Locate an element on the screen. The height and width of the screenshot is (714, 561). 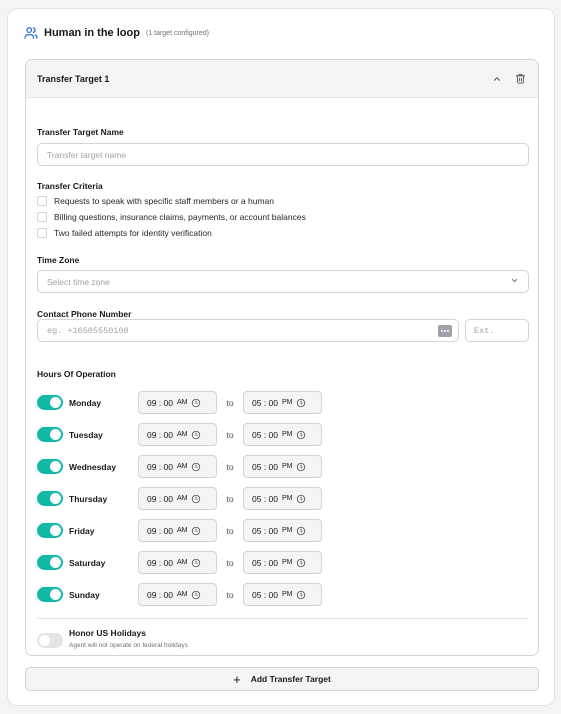
plus-icon: + is located at coordinates (237, 679).